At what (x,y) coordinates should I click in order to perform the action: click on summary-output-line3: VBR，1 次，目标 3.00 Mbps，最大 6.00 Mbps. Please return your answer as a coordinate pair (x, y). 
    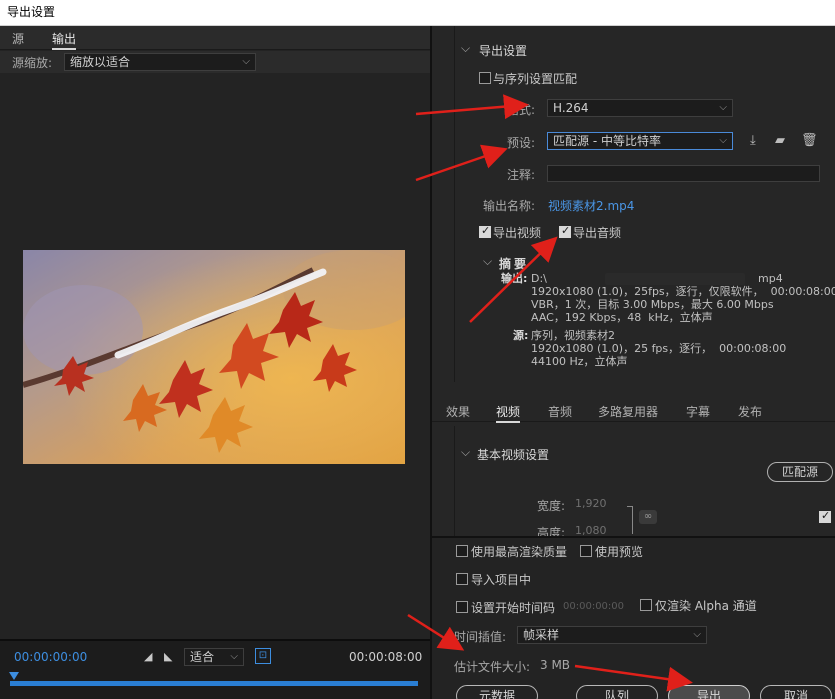
    Looking at the image, I should click on (652, 304).